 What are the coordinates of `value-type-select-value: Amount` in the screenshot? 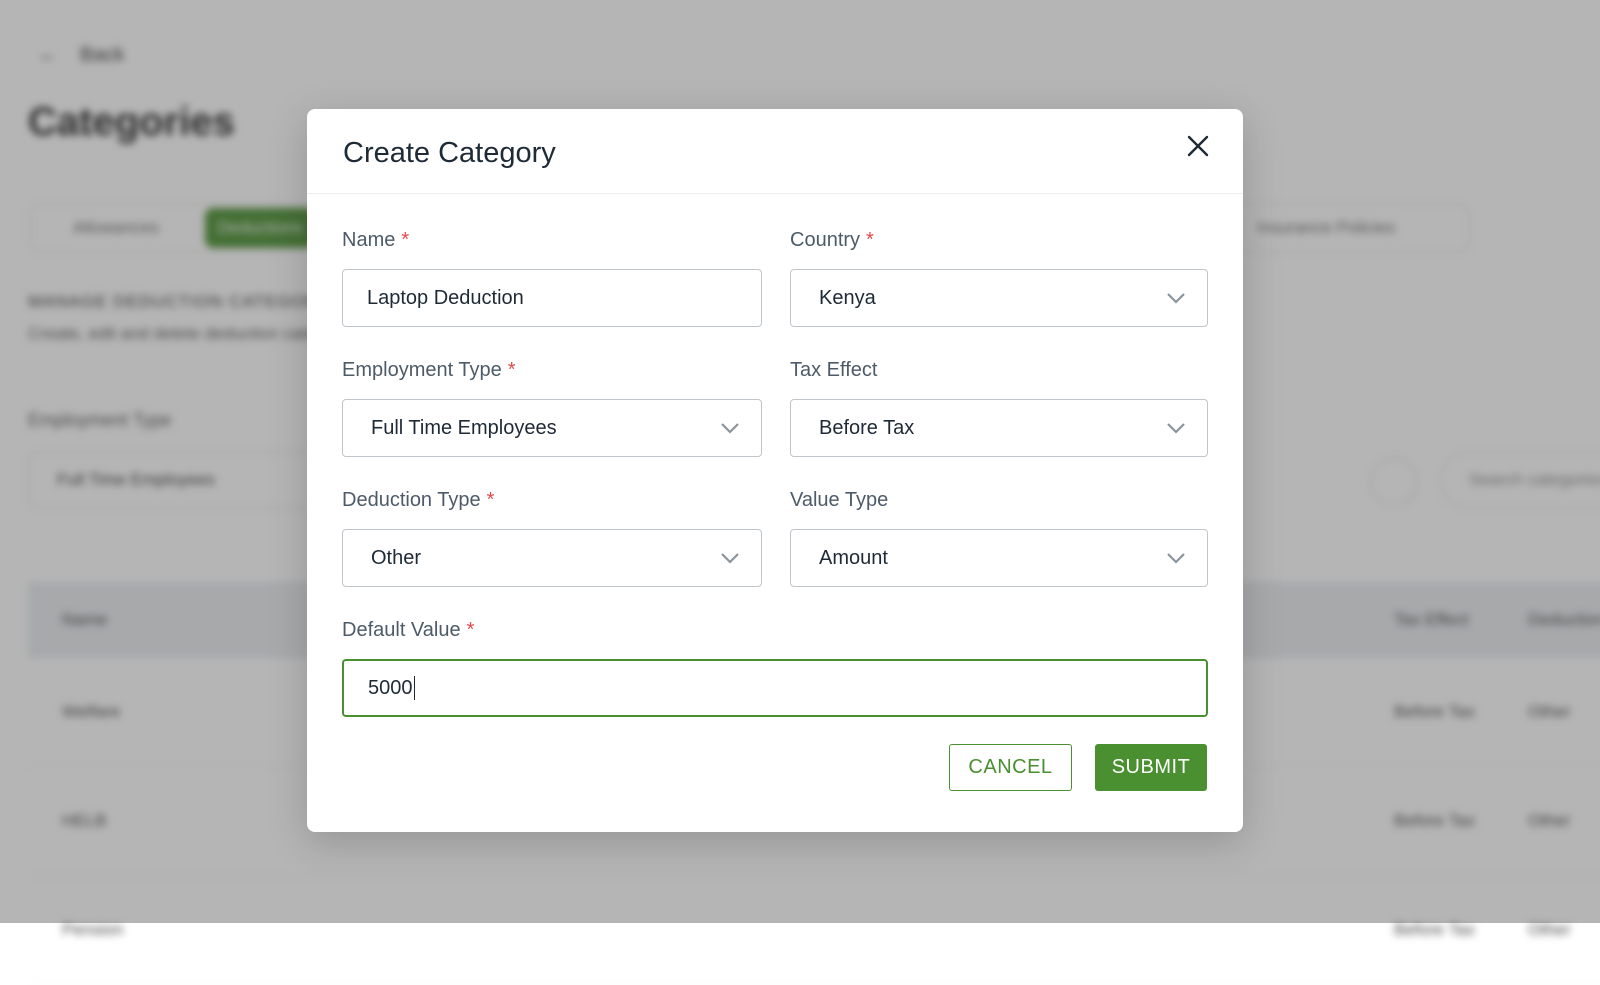 It's located at (853, 557).